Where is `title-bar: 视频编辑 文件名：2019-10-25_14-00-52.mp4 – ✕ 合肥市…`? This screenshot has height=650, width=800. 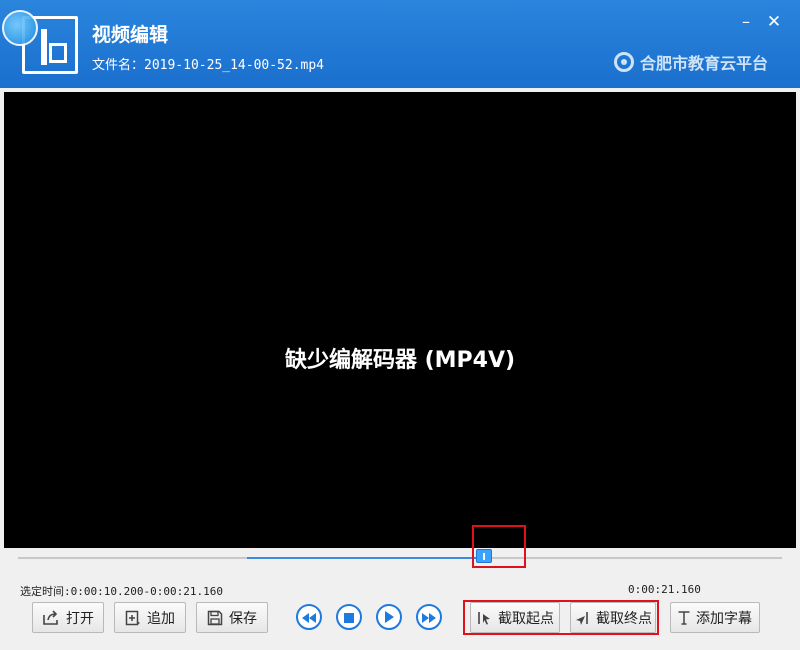
title-bar: 视频编辑 文件名：2019-10-25_14-00-52.mp4 – ✕ 合肥市… is located at coordinates (400, 44).